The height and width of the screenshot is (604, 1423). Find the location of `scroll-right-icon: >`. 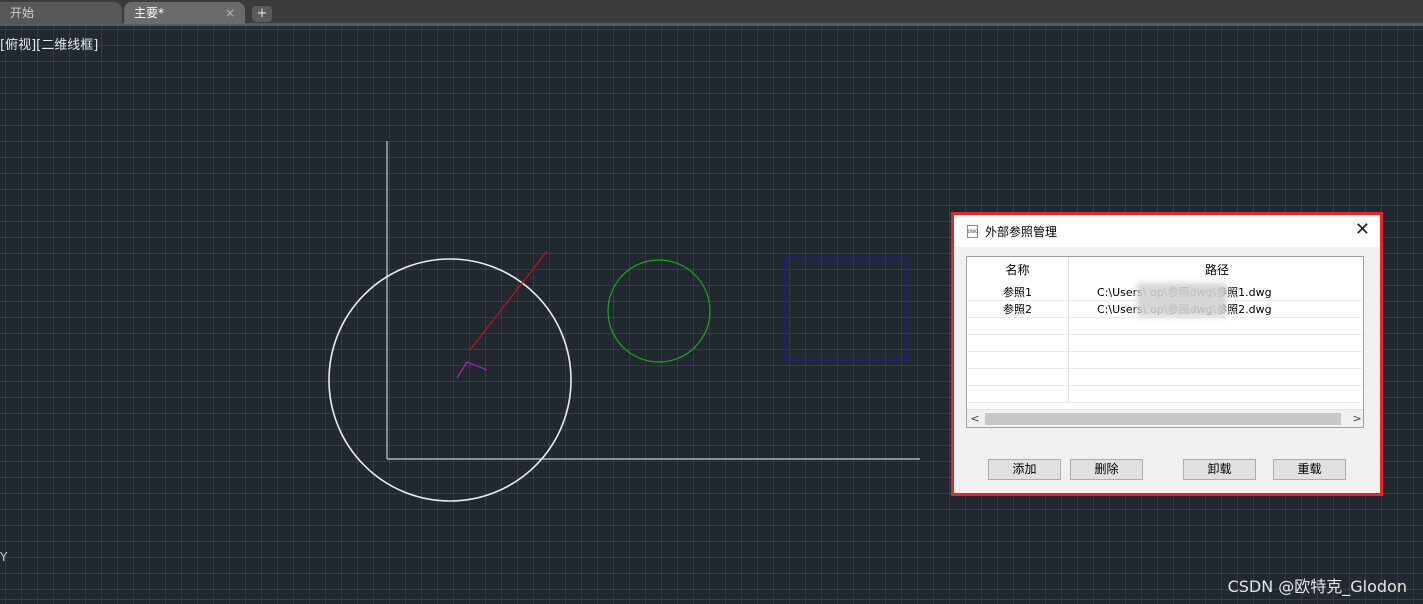

scroll-right-icon: > is located at coordinates (1356, 419).